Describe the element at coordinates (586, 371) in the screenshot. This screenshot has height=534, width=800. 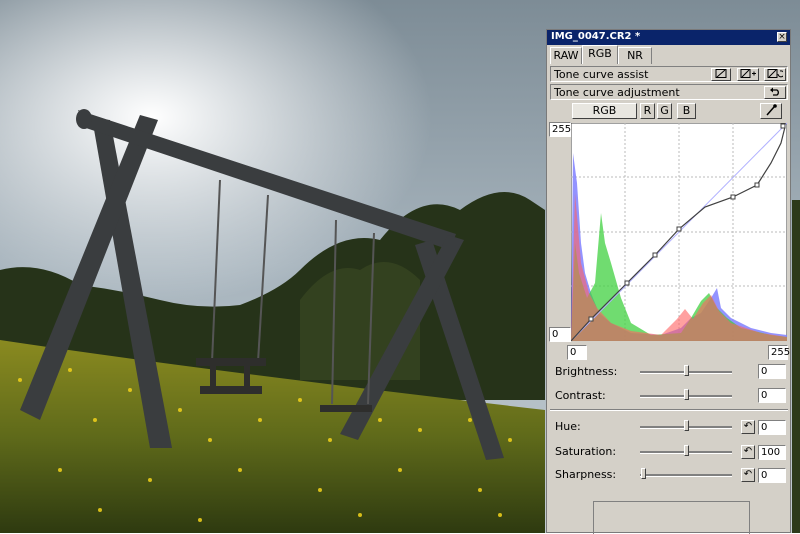
I see `brightness-label: Brightness:` at that location.